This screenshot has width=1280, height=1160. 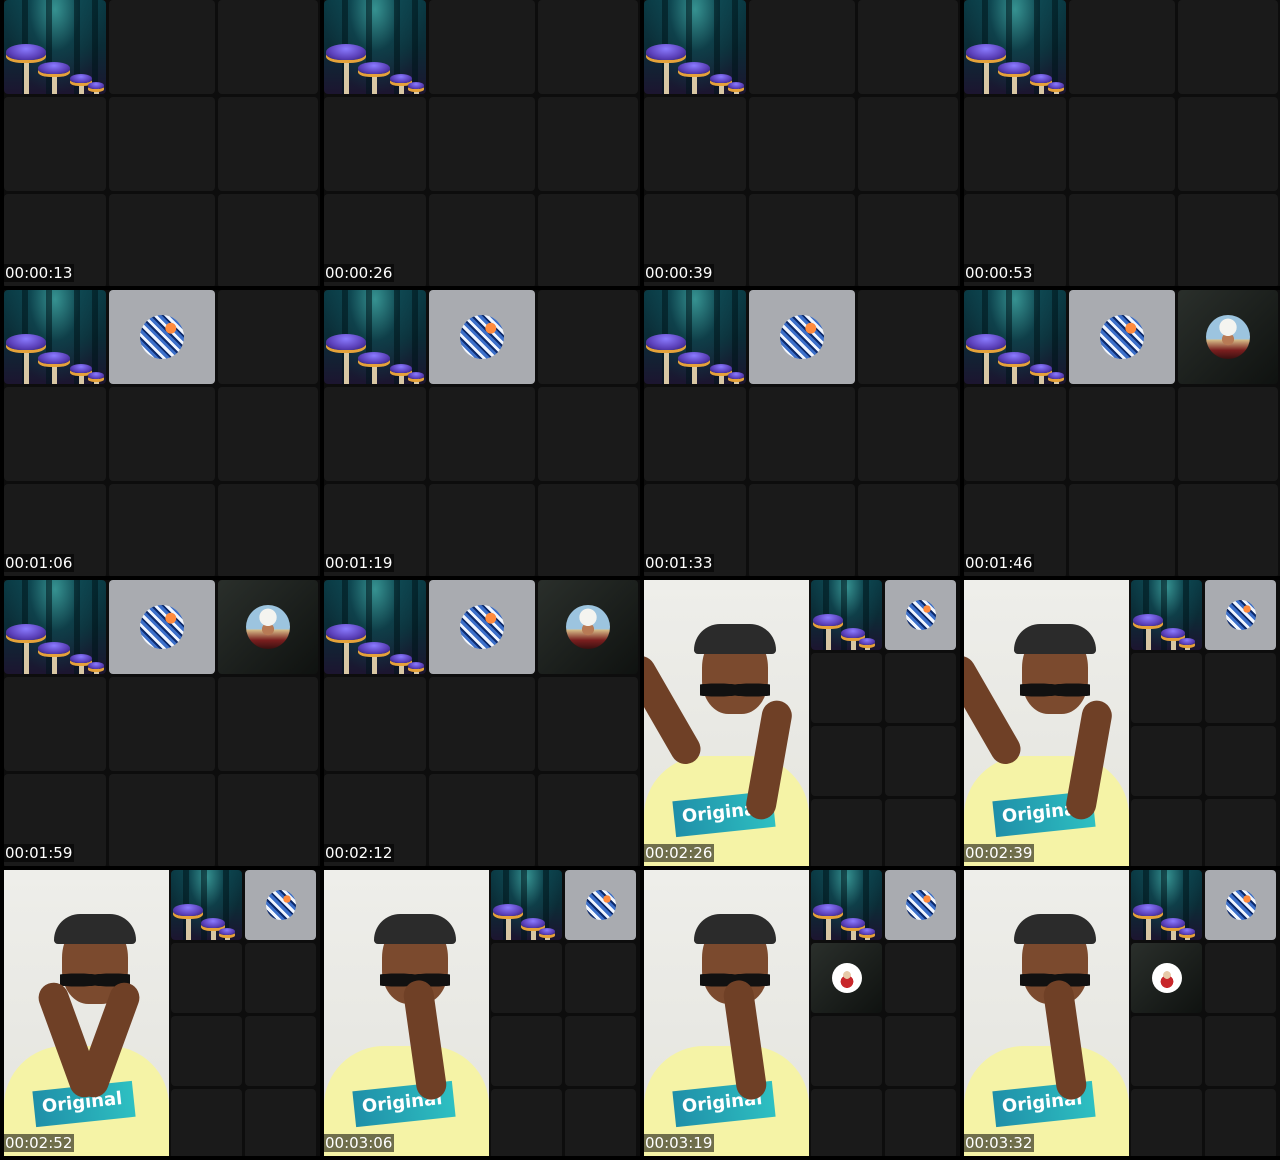 What do you see at coordinates (679, 853) in the screenshot?
I see `timestamp-label: 00:02:26` at bounding box center [679, 853].